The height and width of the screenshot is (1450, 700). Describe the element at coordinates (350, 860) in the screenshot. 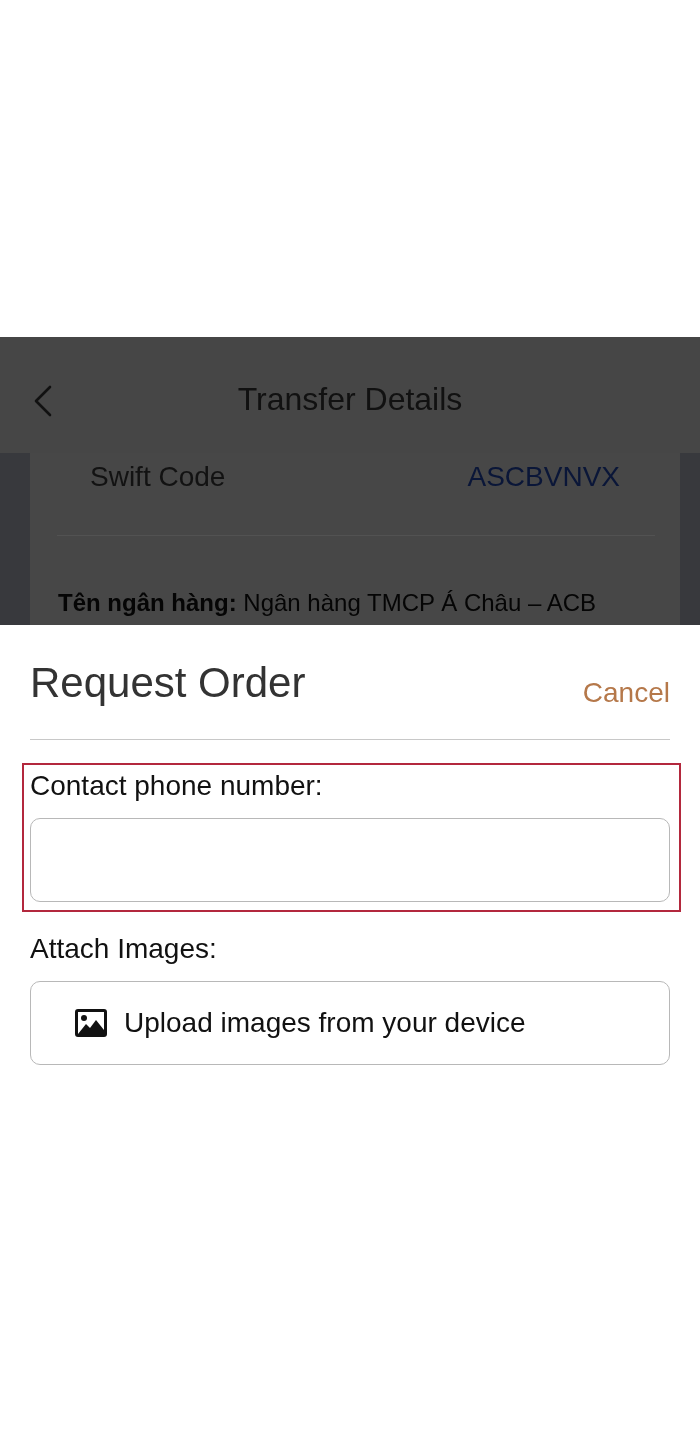

I see `phone-input-field` at that location.